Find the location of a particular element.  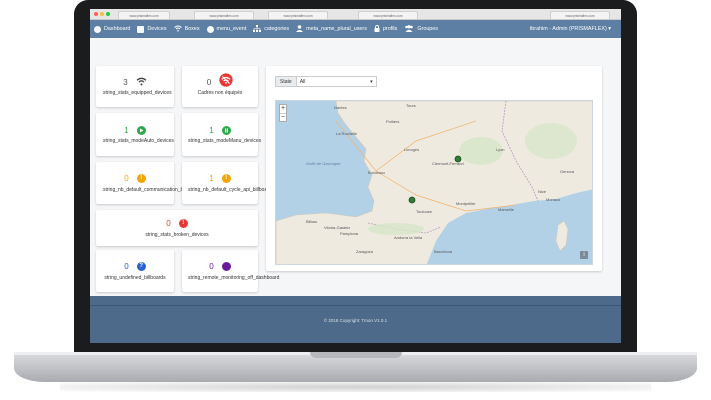

city-label: Barcelona is located at coordinates (443, 251).